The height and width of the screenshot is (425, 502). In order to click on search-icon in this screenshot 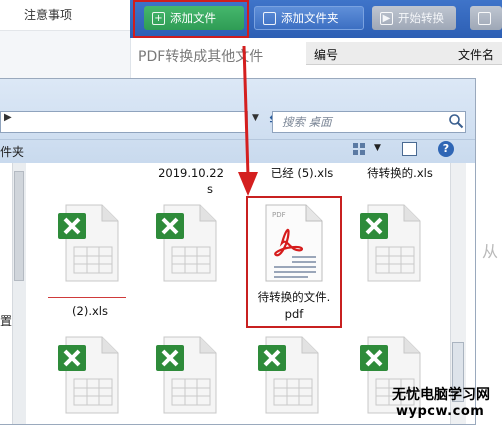, I will do `click(456, 121)`.